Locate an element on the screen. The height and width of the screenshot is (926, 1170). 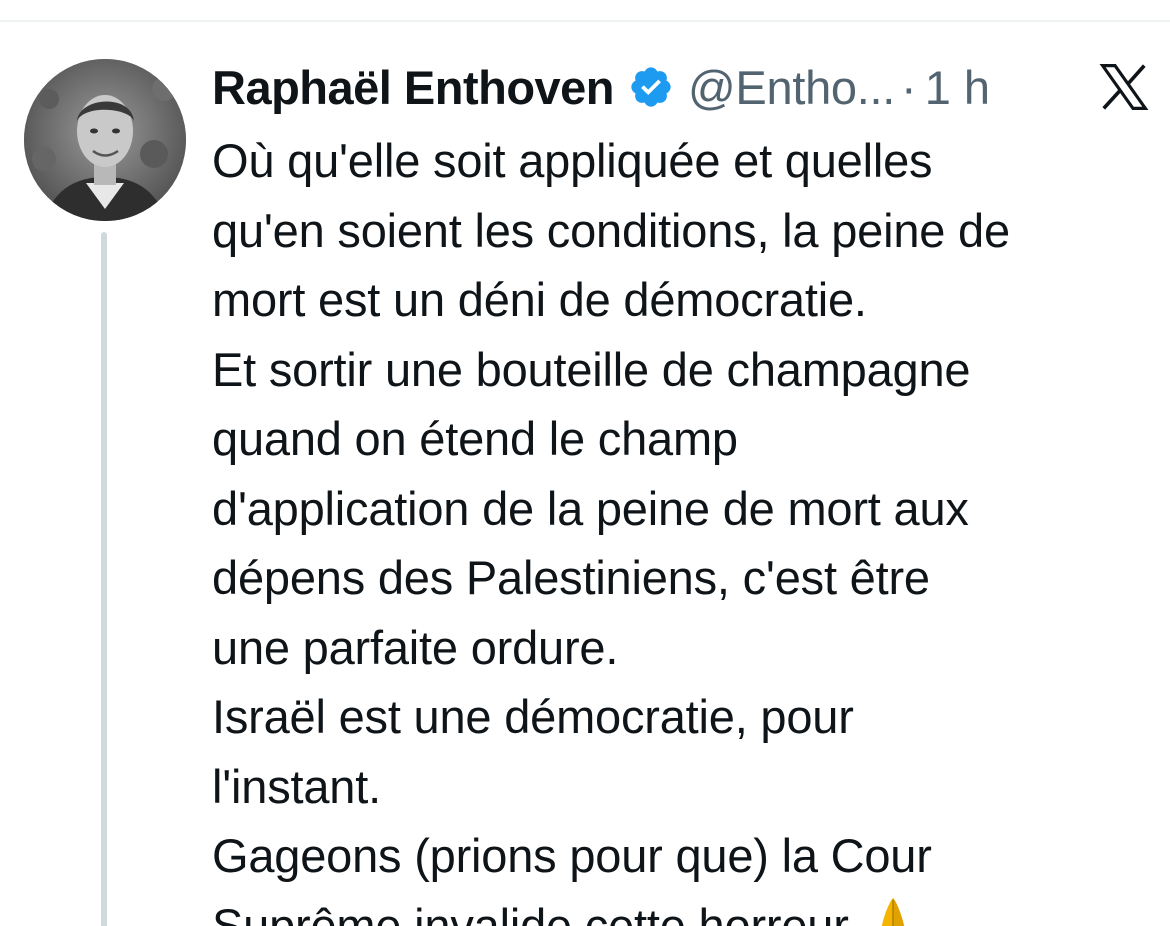
tweet-text-line: l'instant. is located at coordinates (296, 786).